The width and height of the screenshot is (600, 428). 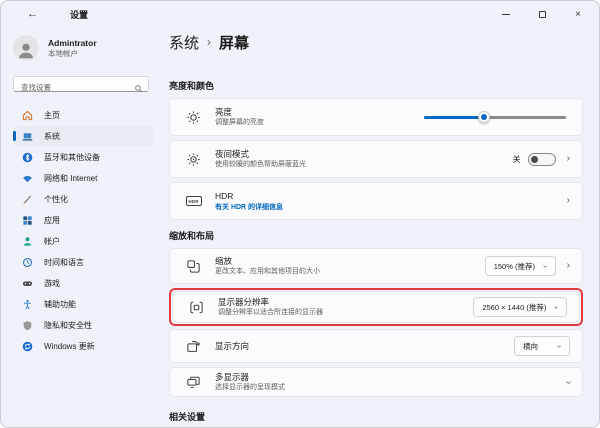 What do you see at coordinates (83, 136) in the screenshot?
I see `sidebar-item-system: 系统` at bounding box center [83, 136].